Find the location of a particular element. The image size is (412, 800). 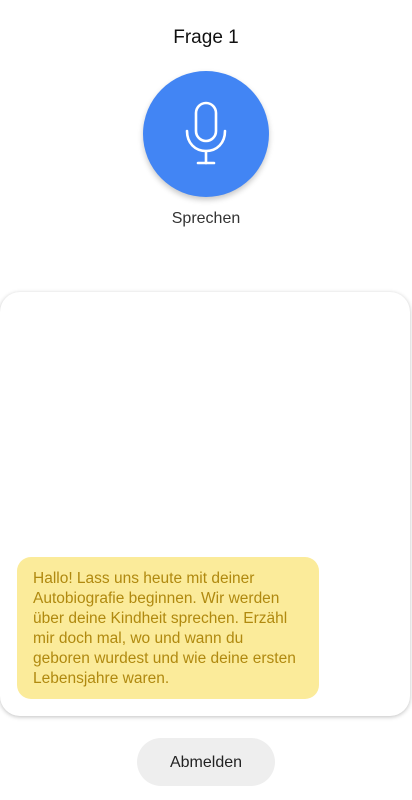

logout-button: Abmelden is located at coordinates (206, 762).